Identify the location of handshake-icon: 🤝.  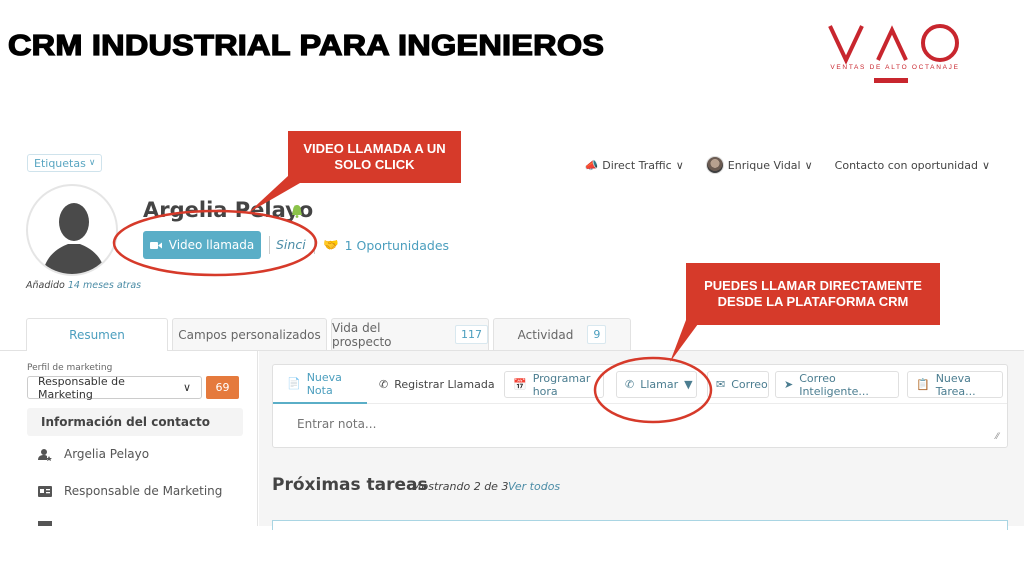
(331, 244).